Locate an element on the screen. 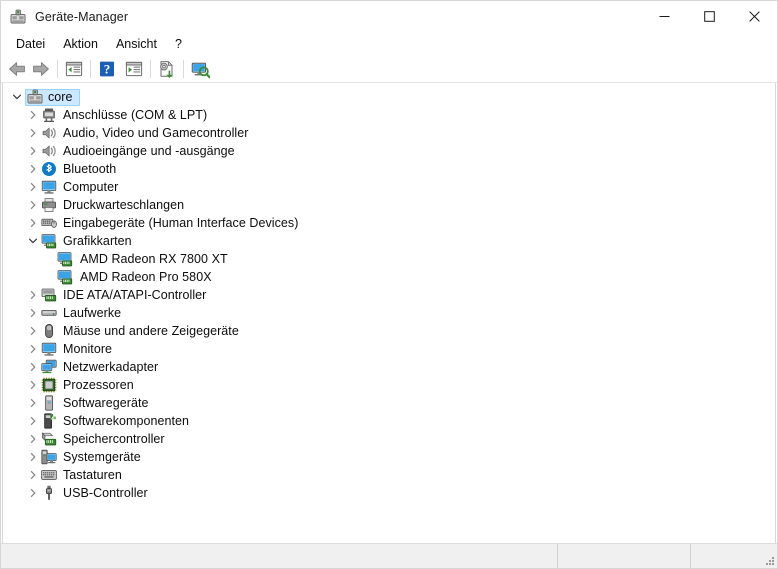  tree-root-selection: core is located at coordinates (52, 97).